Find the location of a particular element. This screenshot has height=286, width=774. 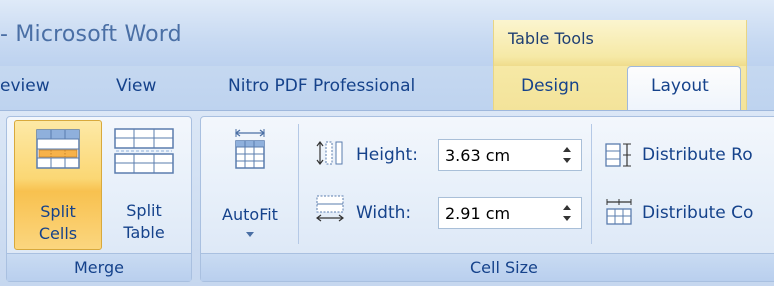

merge-group-label: Merge is located at coordinates (99, 267).